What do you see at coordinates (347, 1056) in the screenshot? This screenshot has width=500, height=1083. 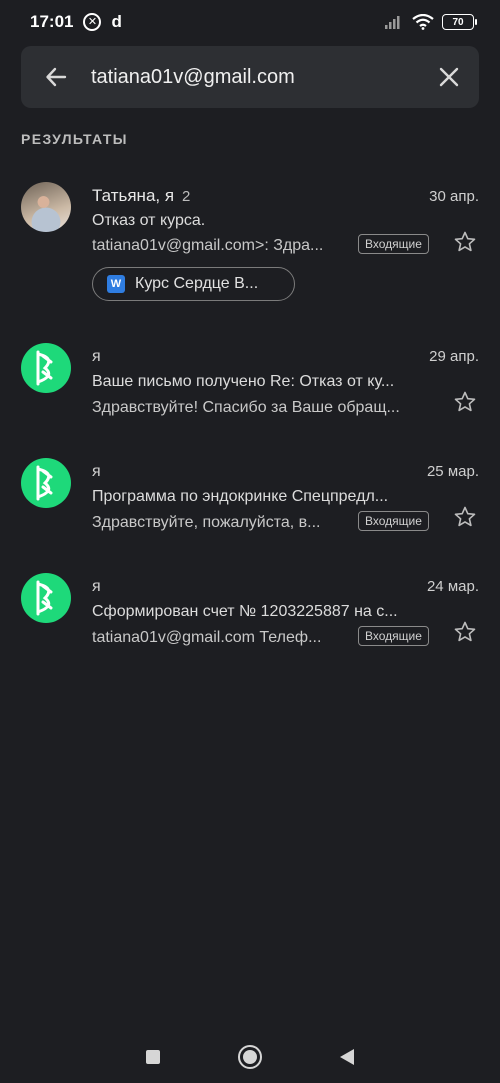 I see `nav-back-button` at bounding box center [347, 1056].